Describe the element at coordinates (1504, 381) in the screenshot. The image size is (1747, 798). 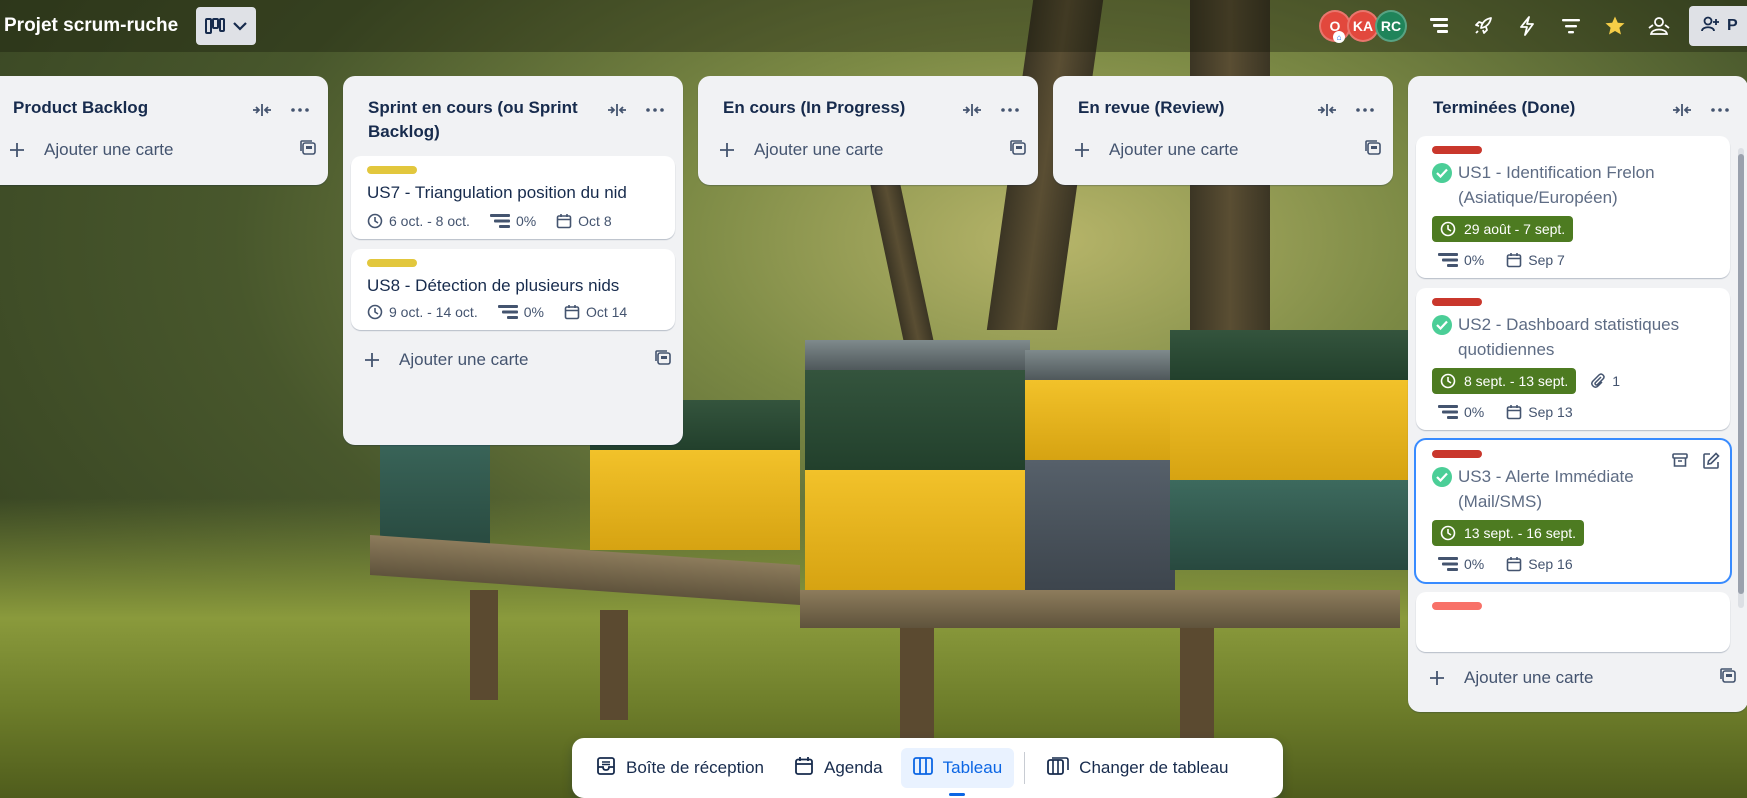
I see `dates-badge: 8 sept. - 13 sept.` at that location.